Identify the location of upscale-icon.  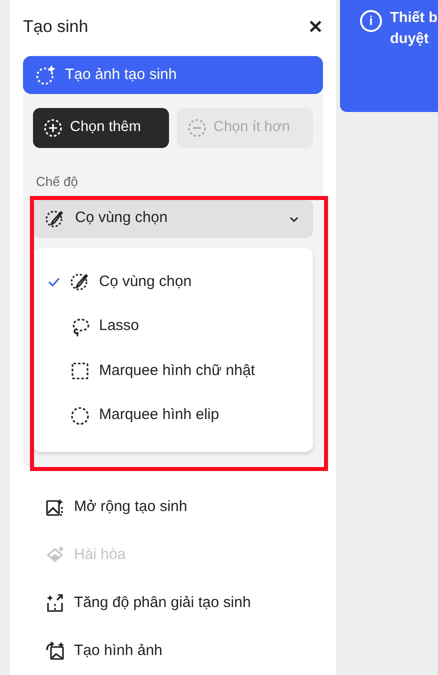
(55, 602).